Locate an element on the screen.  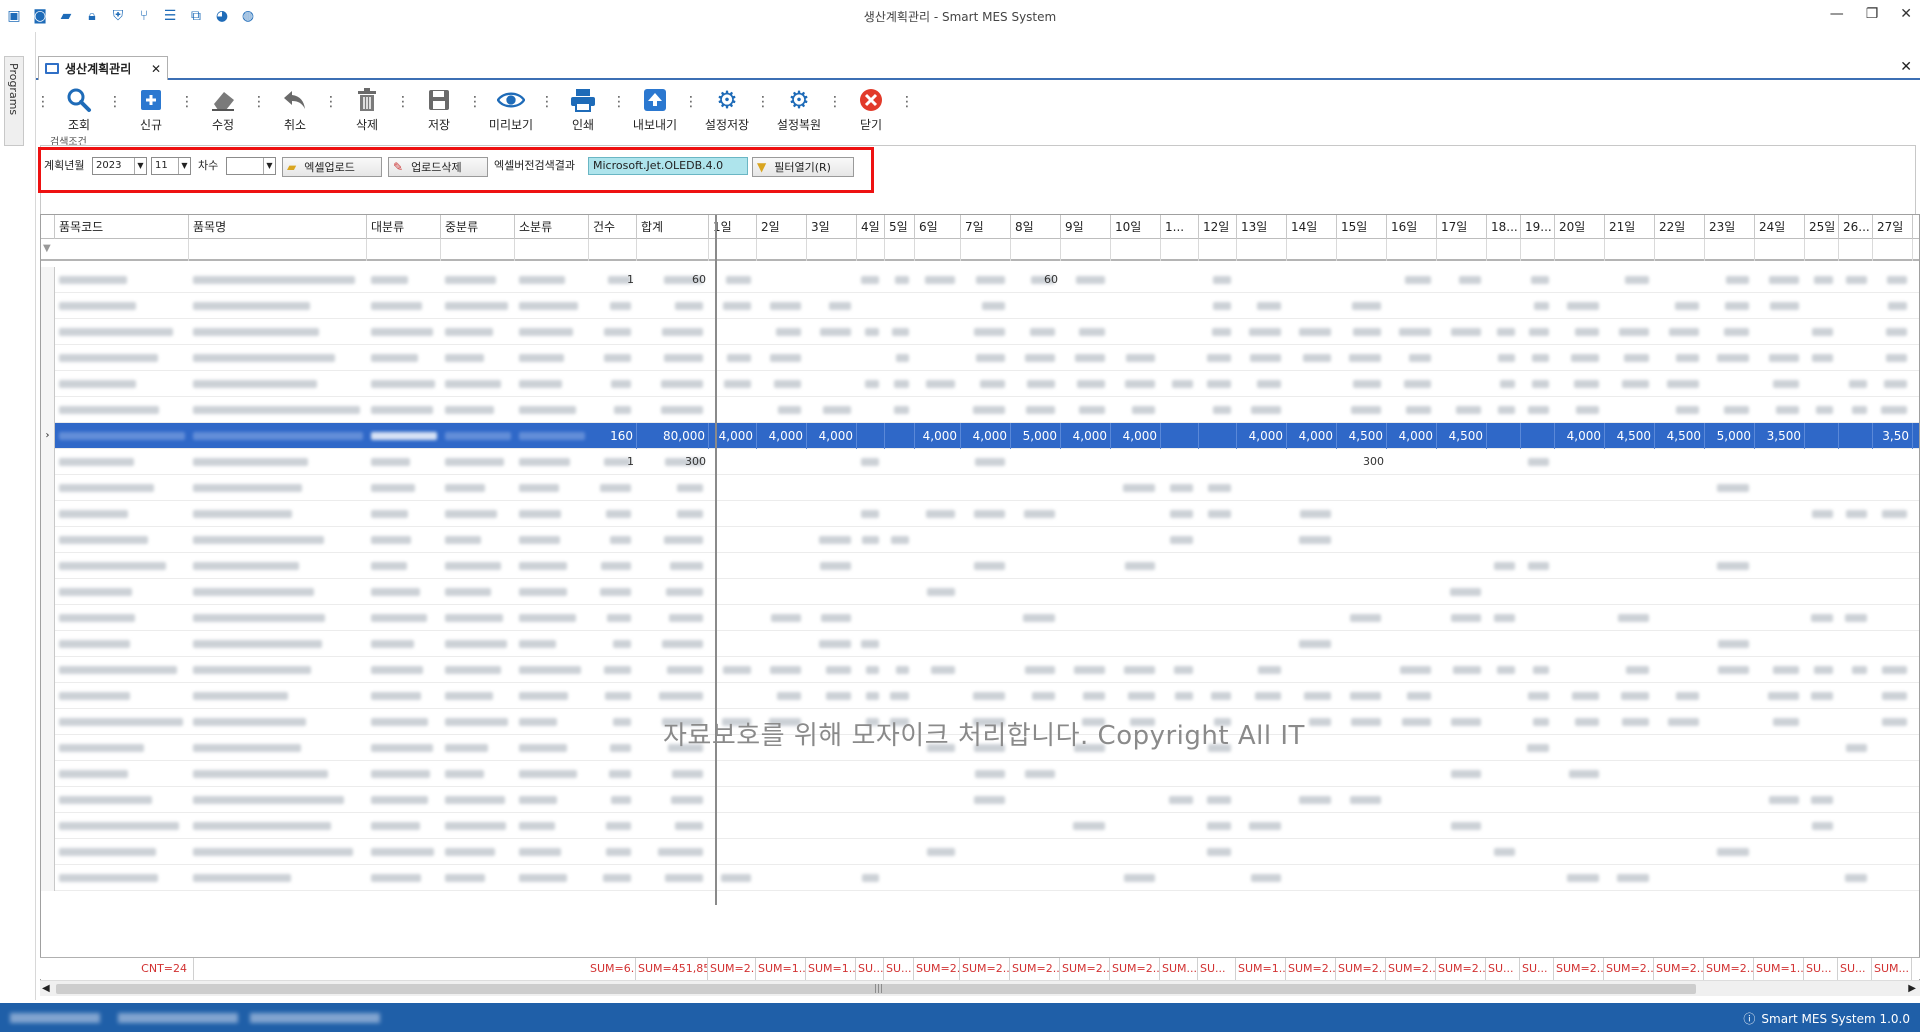
column-header: 23일 is located at coordinates (1730, 227).